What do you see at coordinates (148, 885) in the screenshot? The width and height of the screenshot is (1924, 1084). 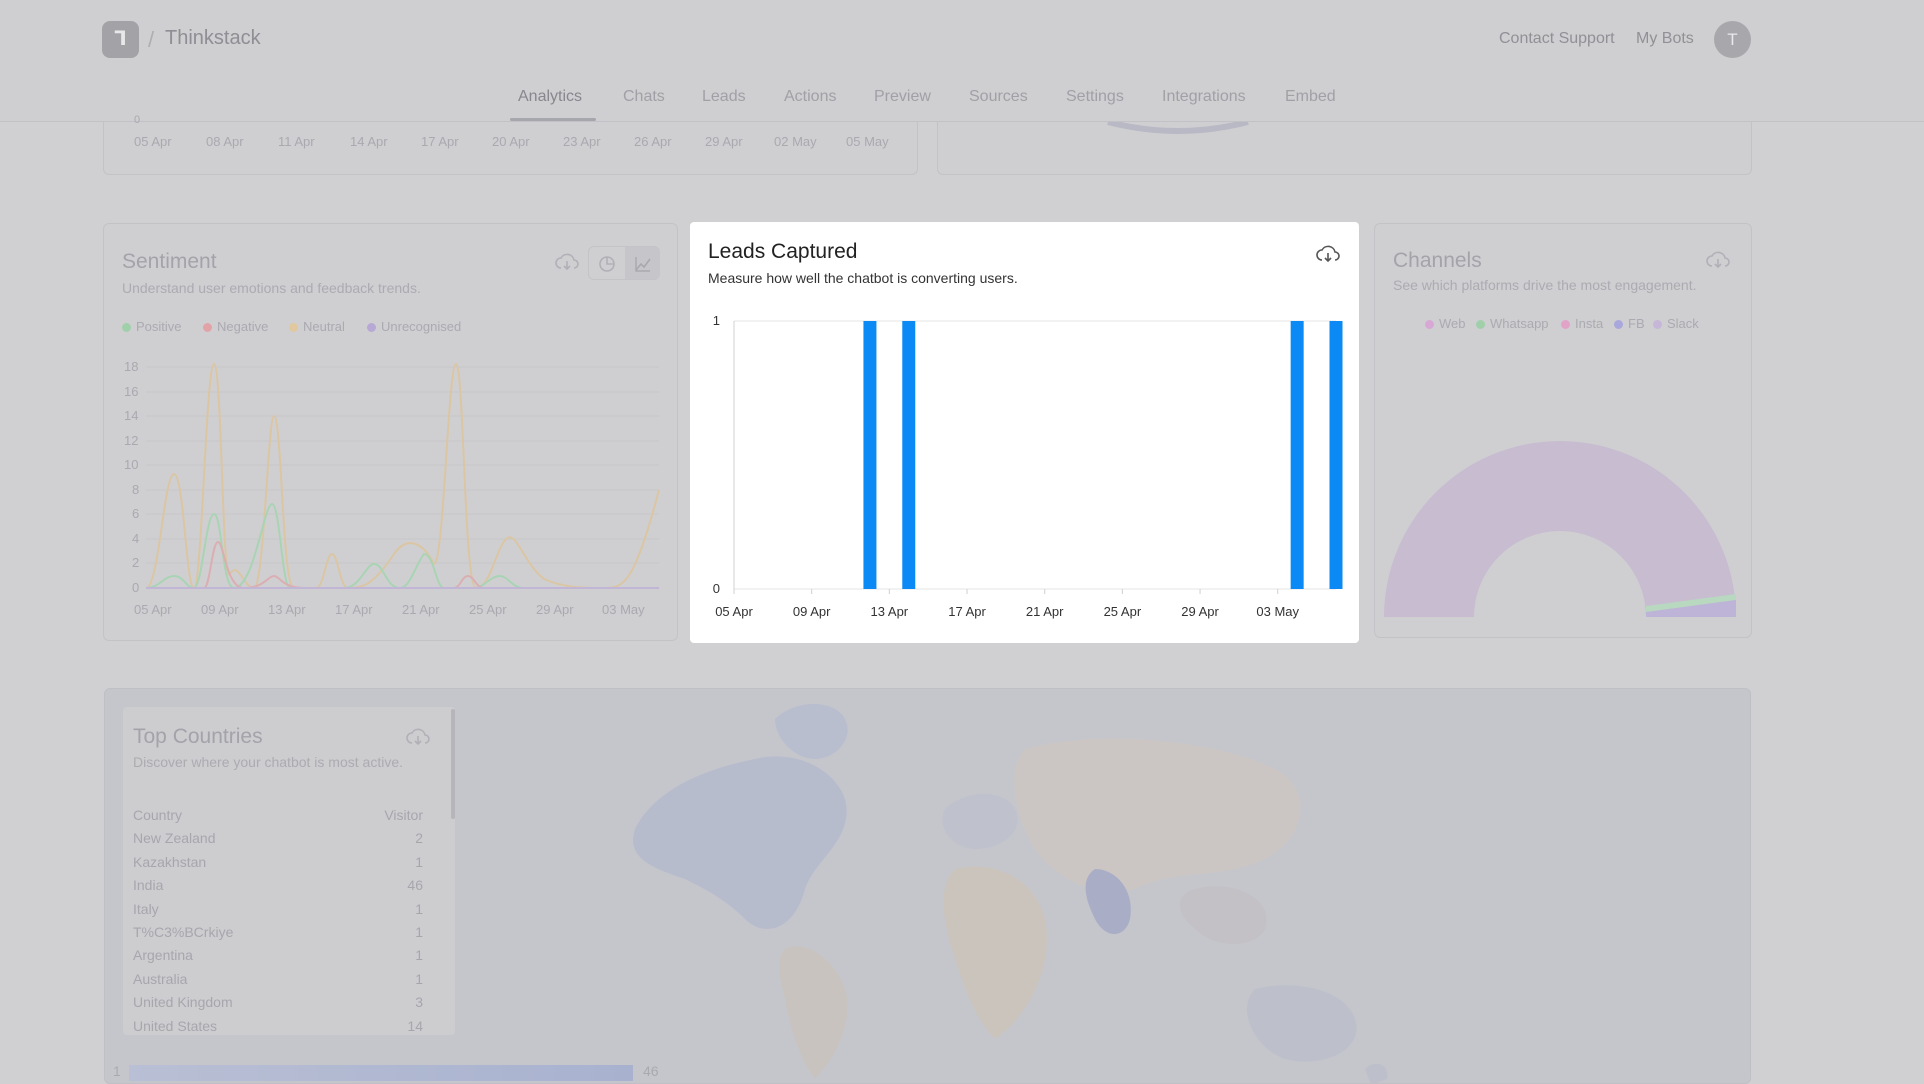 I see `country-name: India` at bounding box center [148, 885].